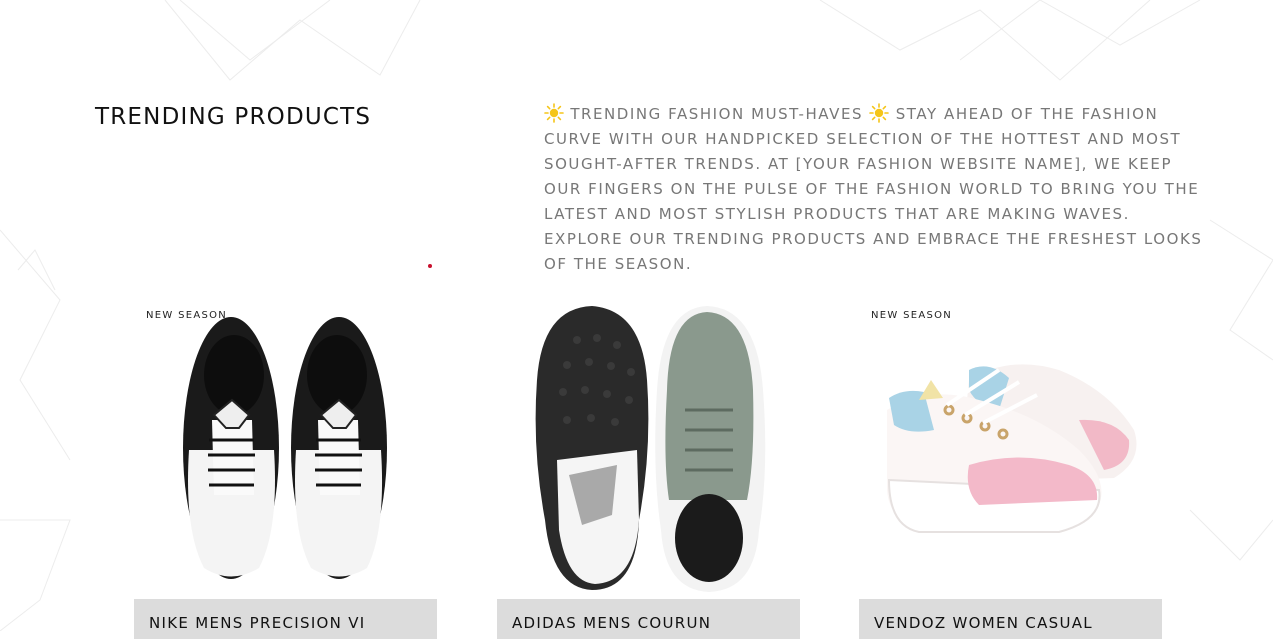  I want to click on intro-heading: TRENDING FASHION MUST-HAVES, so click(717, 114).